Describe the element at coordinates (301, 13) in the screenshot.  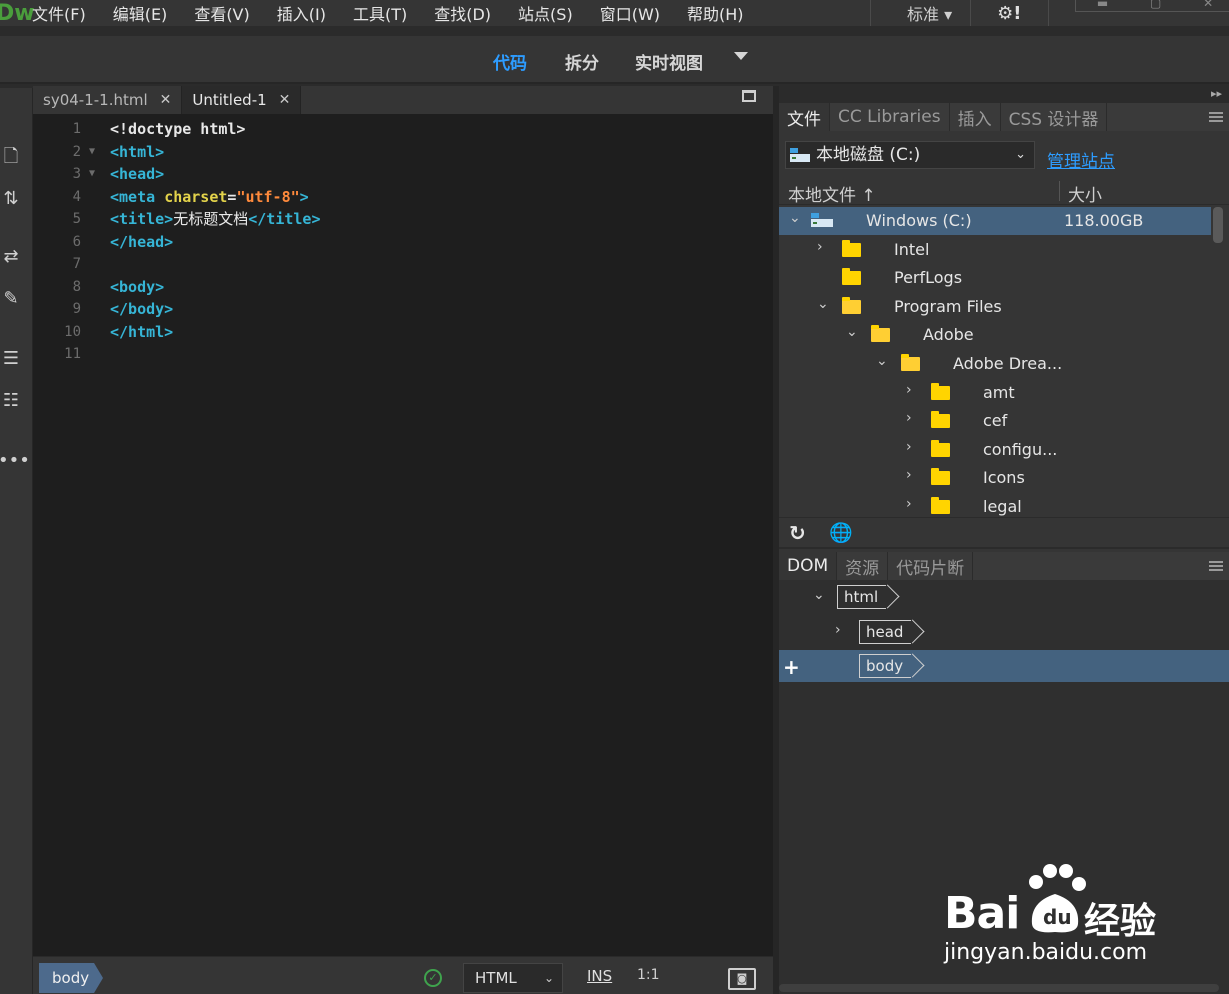
I see `menu-insert: 插入(I)` at that location.